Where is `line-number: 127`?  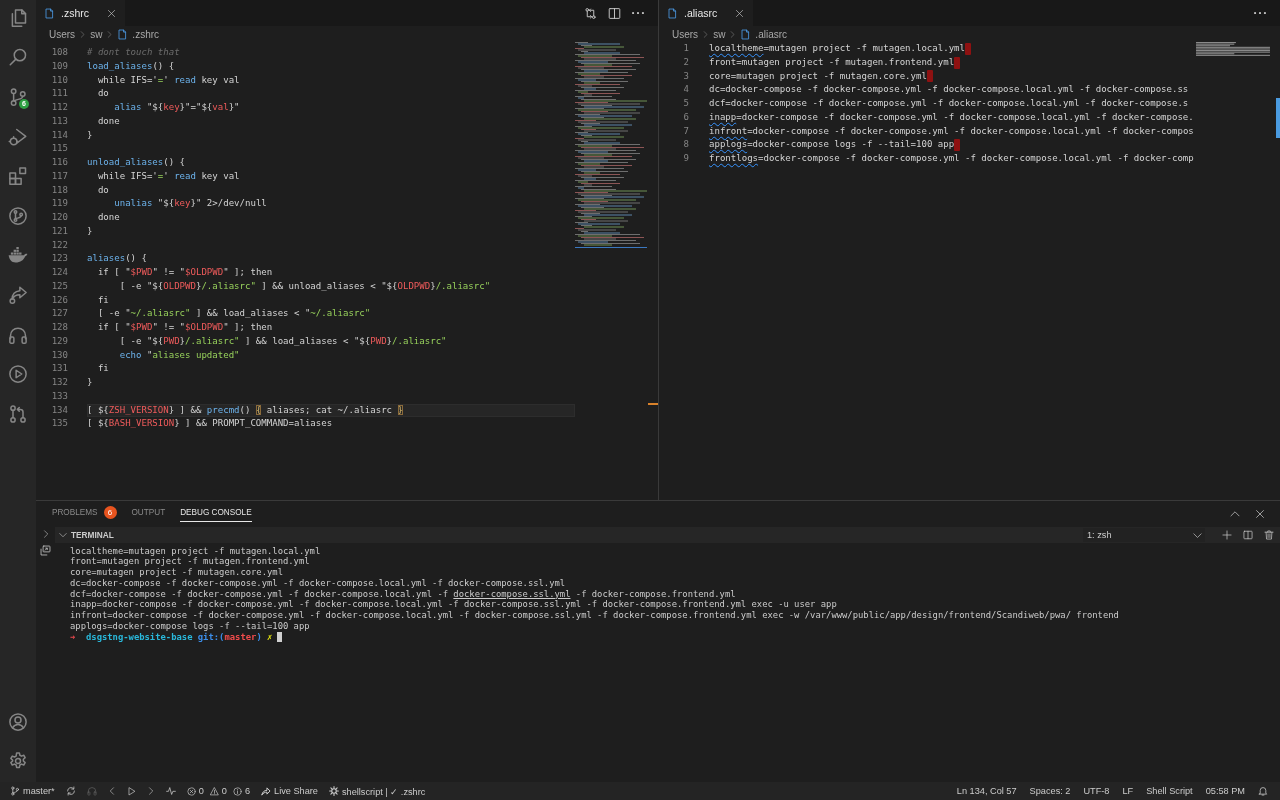
line-number: 127 is located at coordinates (59, 313).